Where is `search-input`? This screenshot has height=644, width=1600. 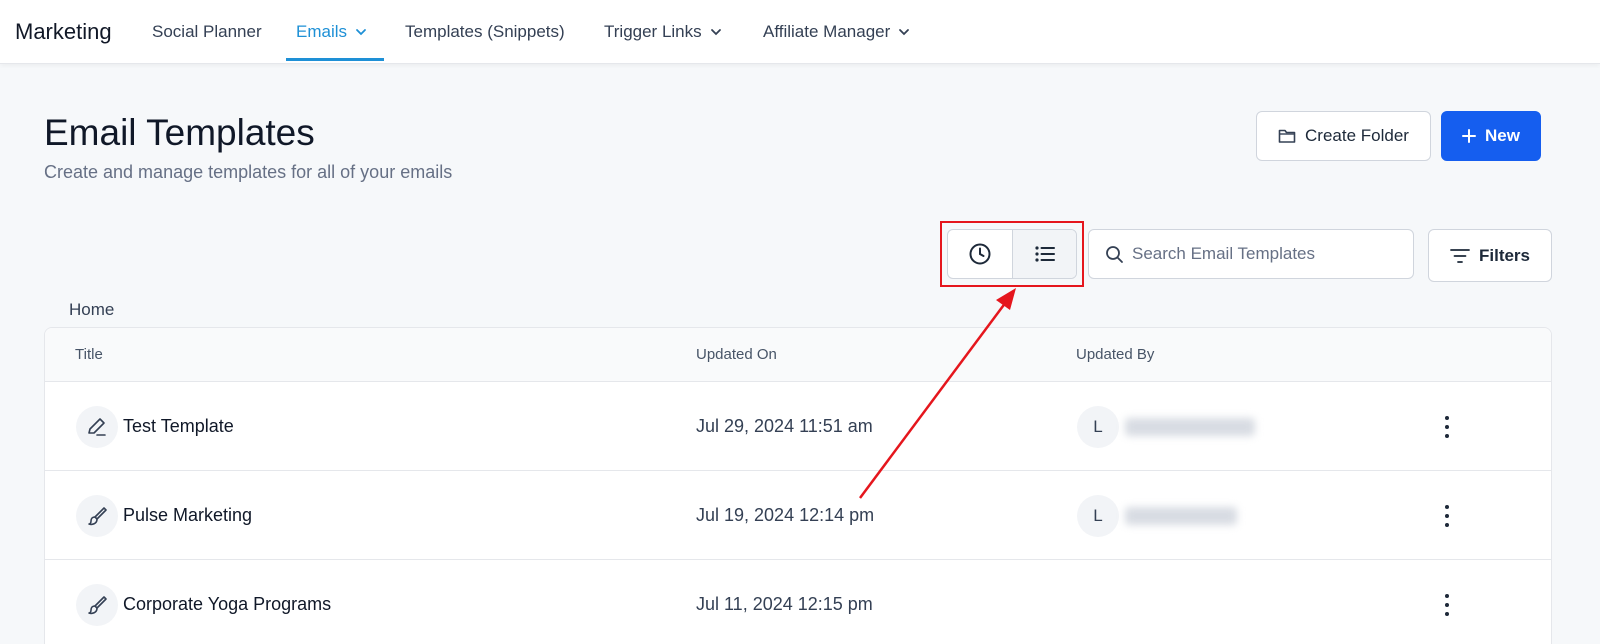 search-input is located at coordinates (1267, 254).